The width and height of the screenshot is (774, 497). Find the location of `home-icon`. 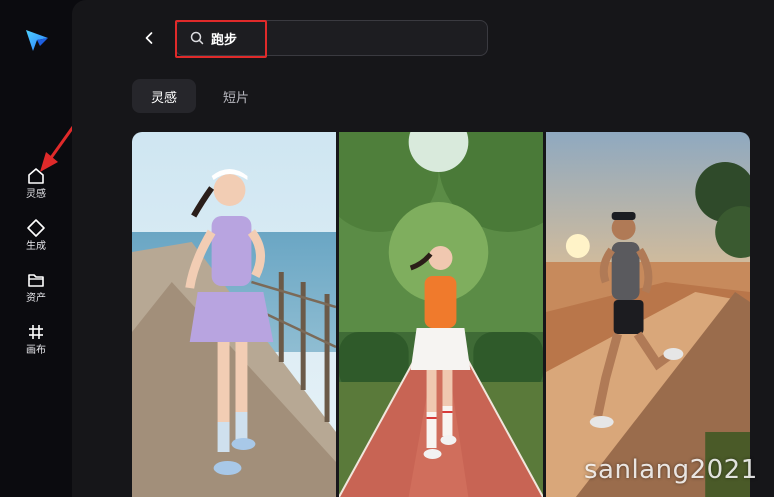

home-icon is located at coordinates (36, 176).